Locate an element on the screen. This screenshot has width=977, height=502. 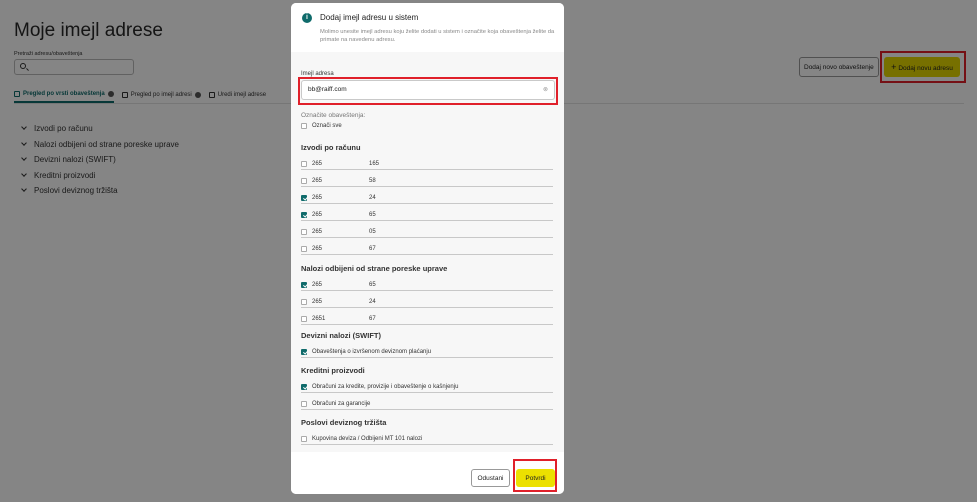
section-title: Devizni nalozi (SWIFT) is located at coordinates (341, 335).